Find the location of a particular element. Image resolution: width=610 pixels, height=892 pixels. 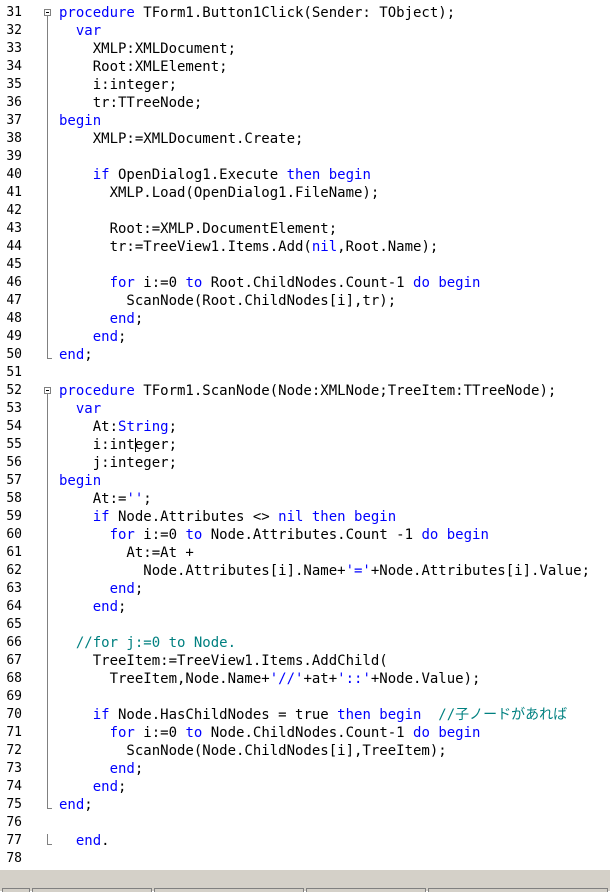

code-line: j:integer; is located at coordinates (325, 463).